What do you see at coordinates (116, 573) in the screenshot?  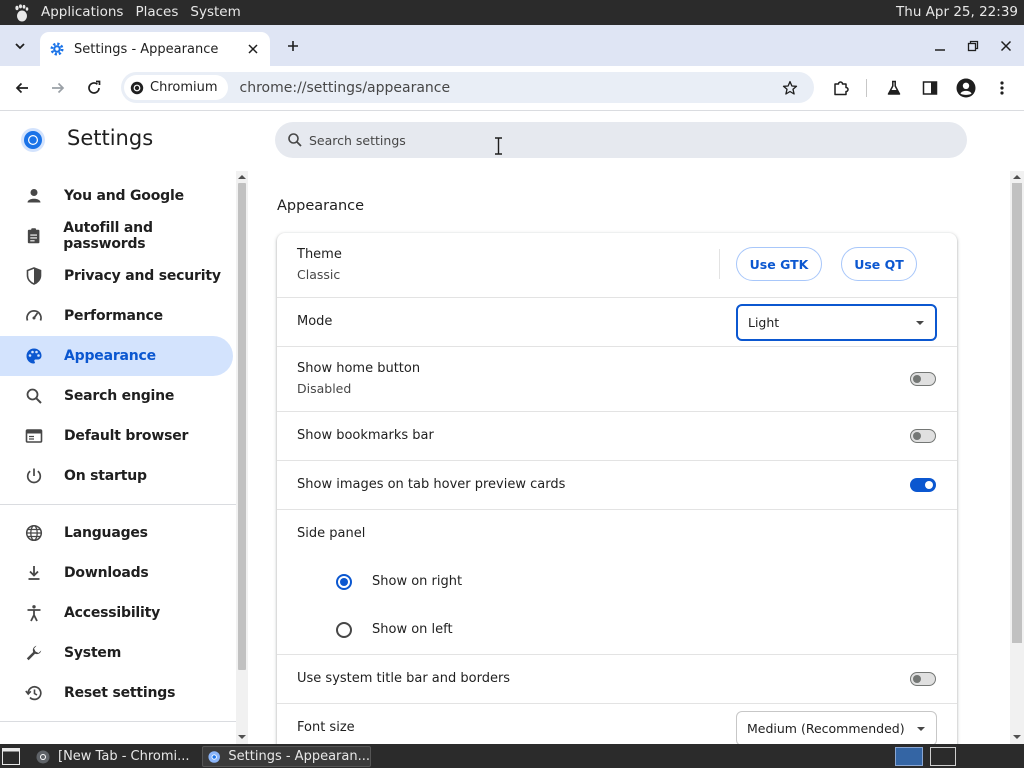 I see `sidebar-item-downloads: Downloads` at bounding box center [116, 573].